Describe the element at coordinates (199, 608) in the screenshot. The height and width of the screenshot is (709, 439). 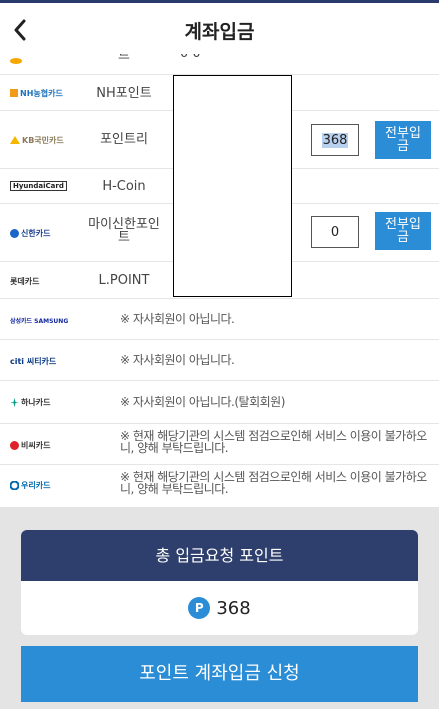
I see `point-icon: P` at that location.